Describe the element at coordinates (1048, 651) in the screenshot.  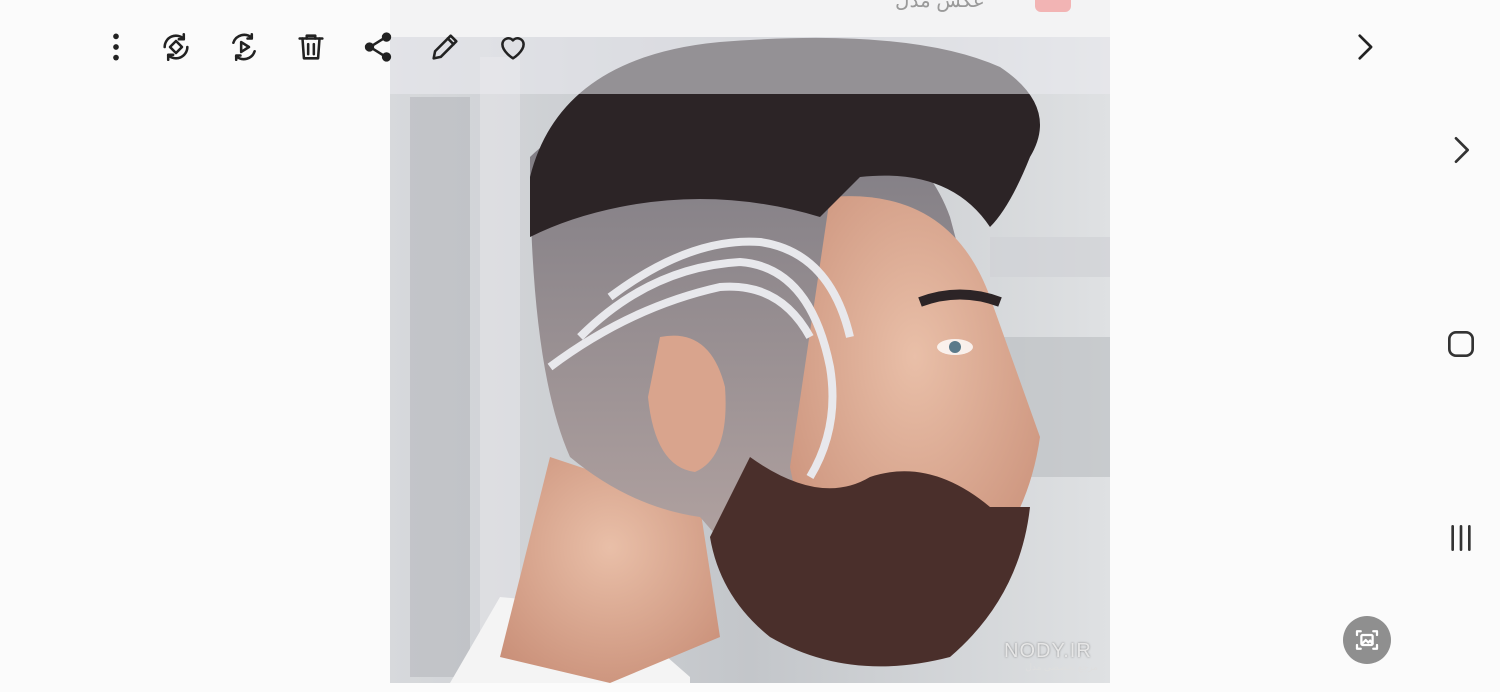
I see `watermark-text: NODY.IR` at that location.